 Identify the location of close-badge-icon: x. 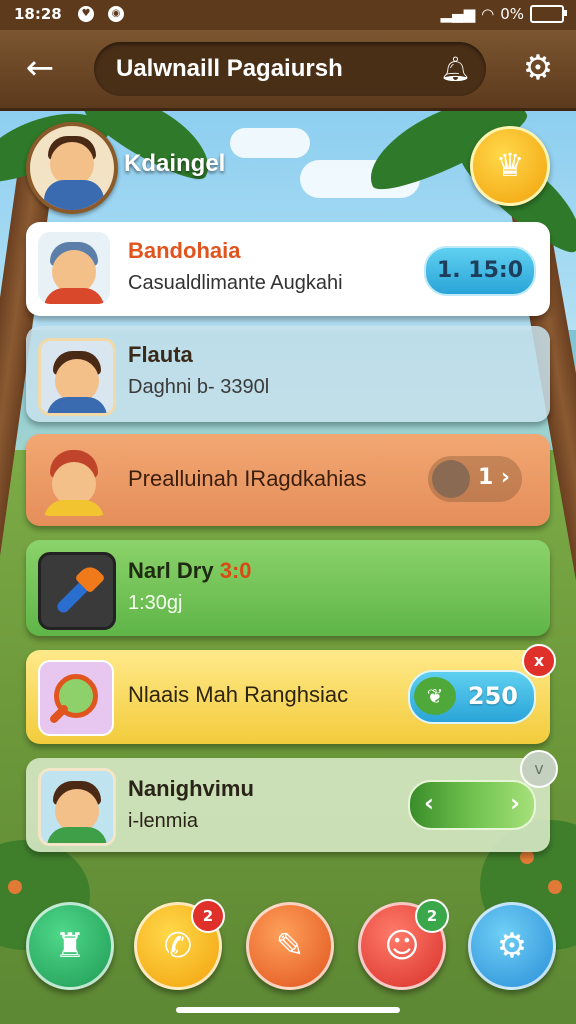
(539, 661).